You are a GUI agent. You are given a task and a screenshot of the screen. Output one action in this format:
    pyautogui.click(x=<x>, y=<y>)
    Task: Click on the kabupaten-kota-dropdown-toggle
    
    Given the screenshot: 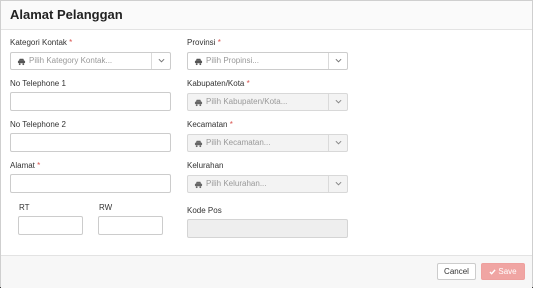 What is the action you would take?
    pyautogui.click(x=337, y=102)
    